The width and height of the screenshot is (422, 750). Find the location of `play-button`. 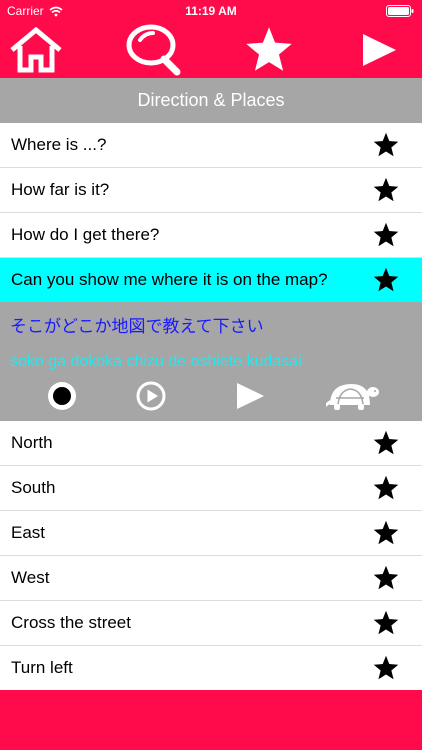

play-button is located at coordinates (379, 50).